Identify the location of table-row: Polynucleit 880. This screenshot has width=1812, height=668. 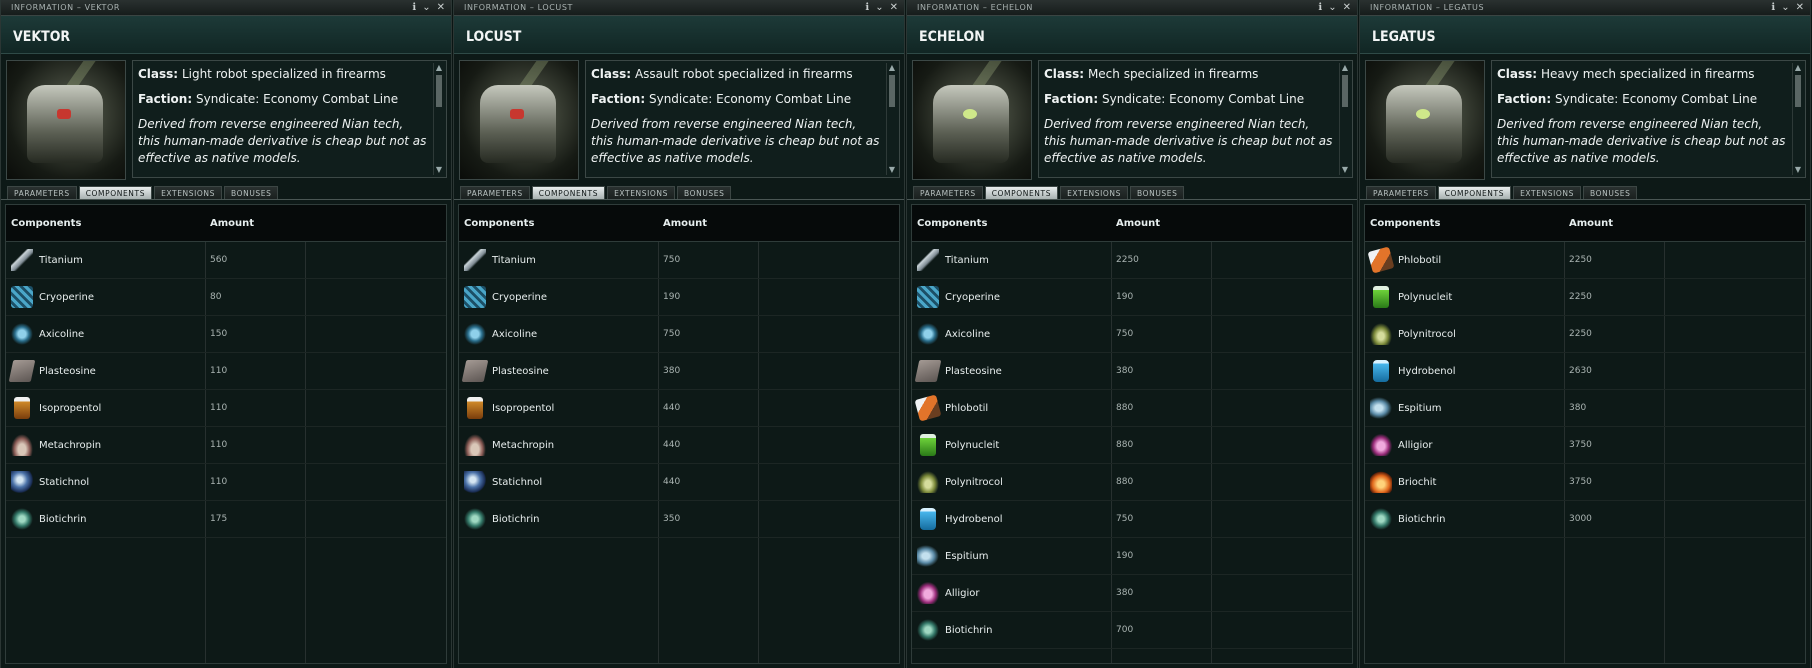
(1132, 445).